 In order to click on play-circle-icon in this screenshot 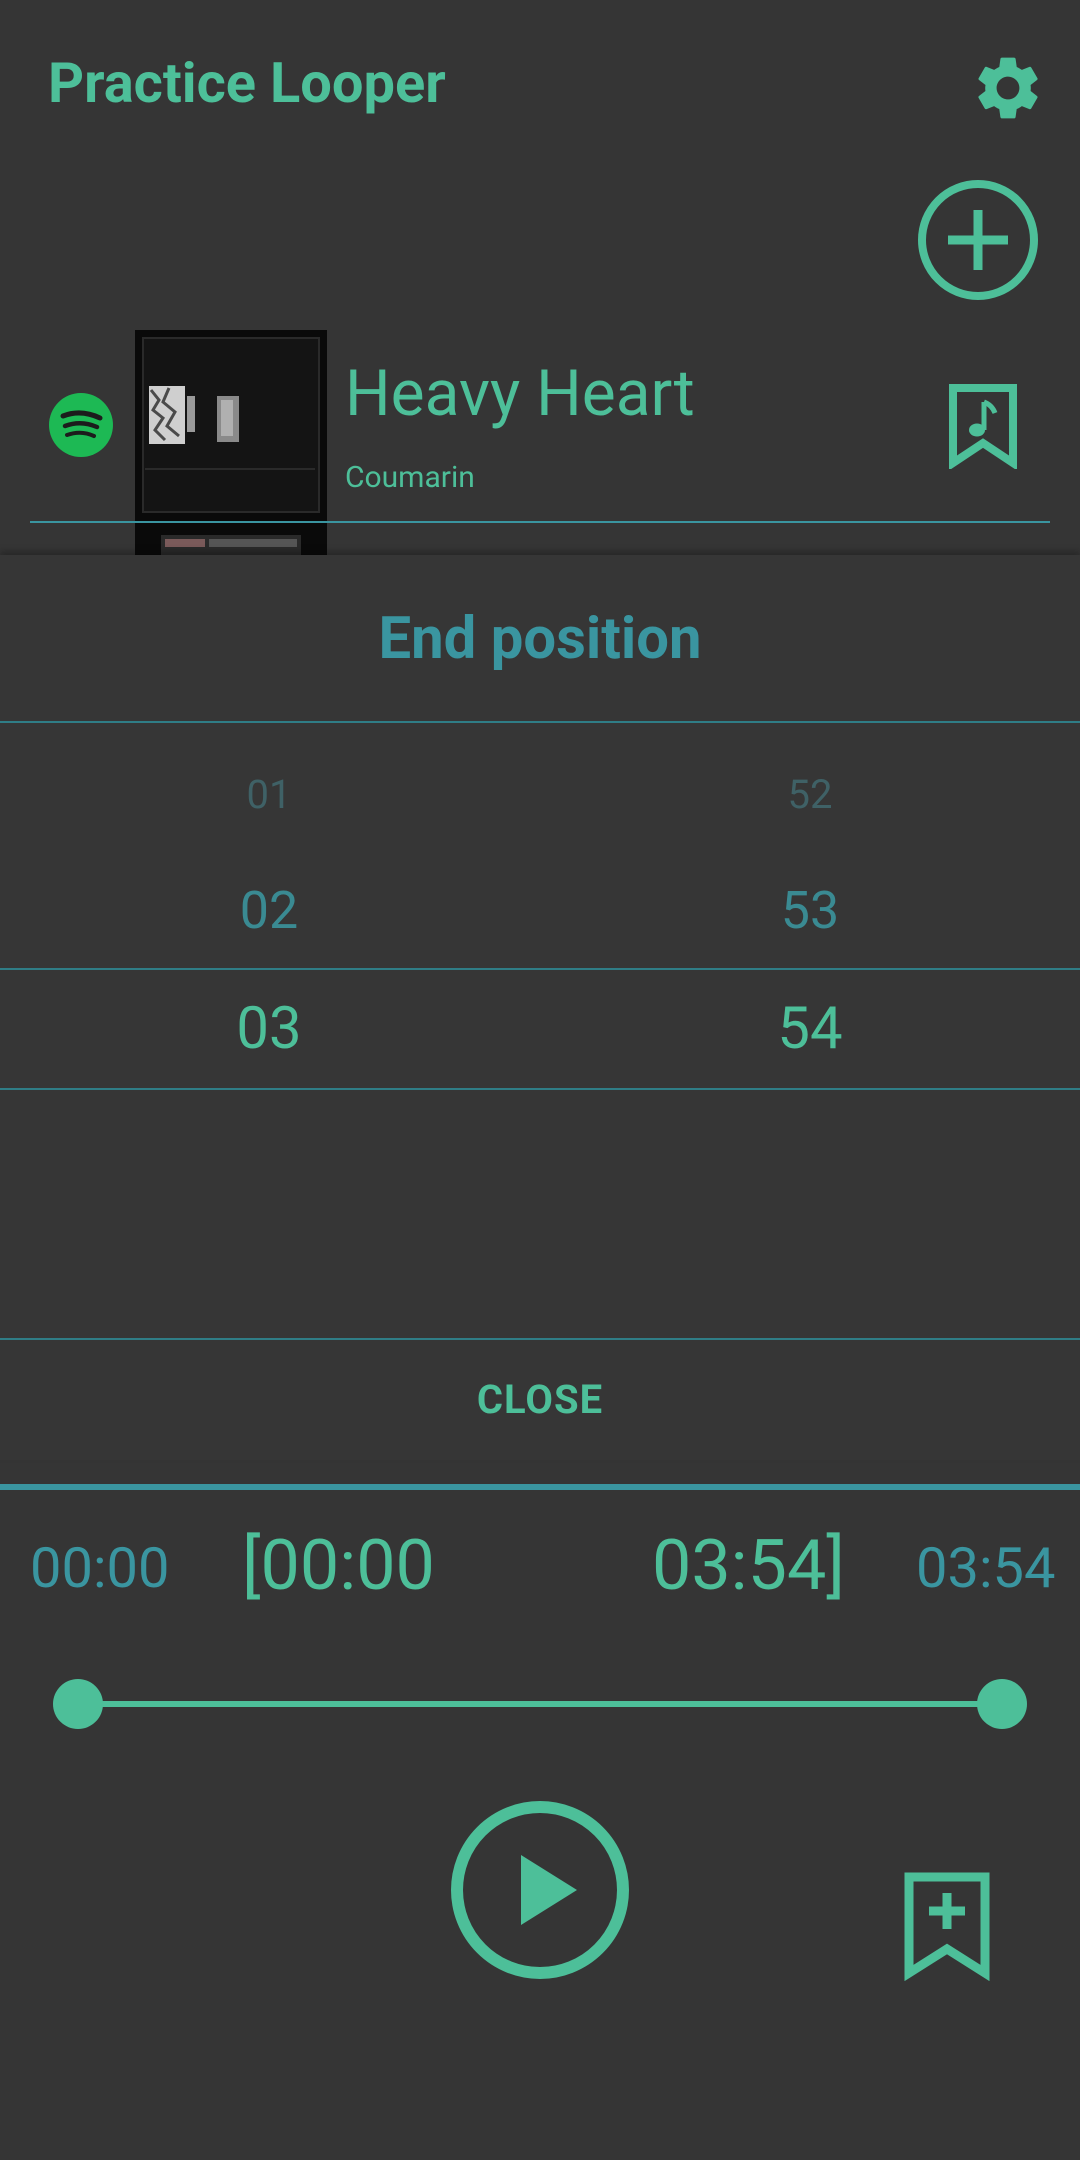, I will do `click(540, 1890)`.